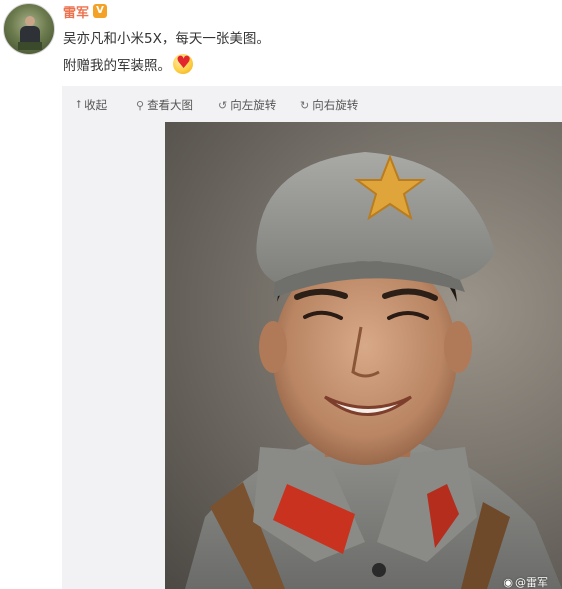 The height and width of the screenshot is (589, 562). I want to click on rotate-left-icon: ↺, so click(223, 105).